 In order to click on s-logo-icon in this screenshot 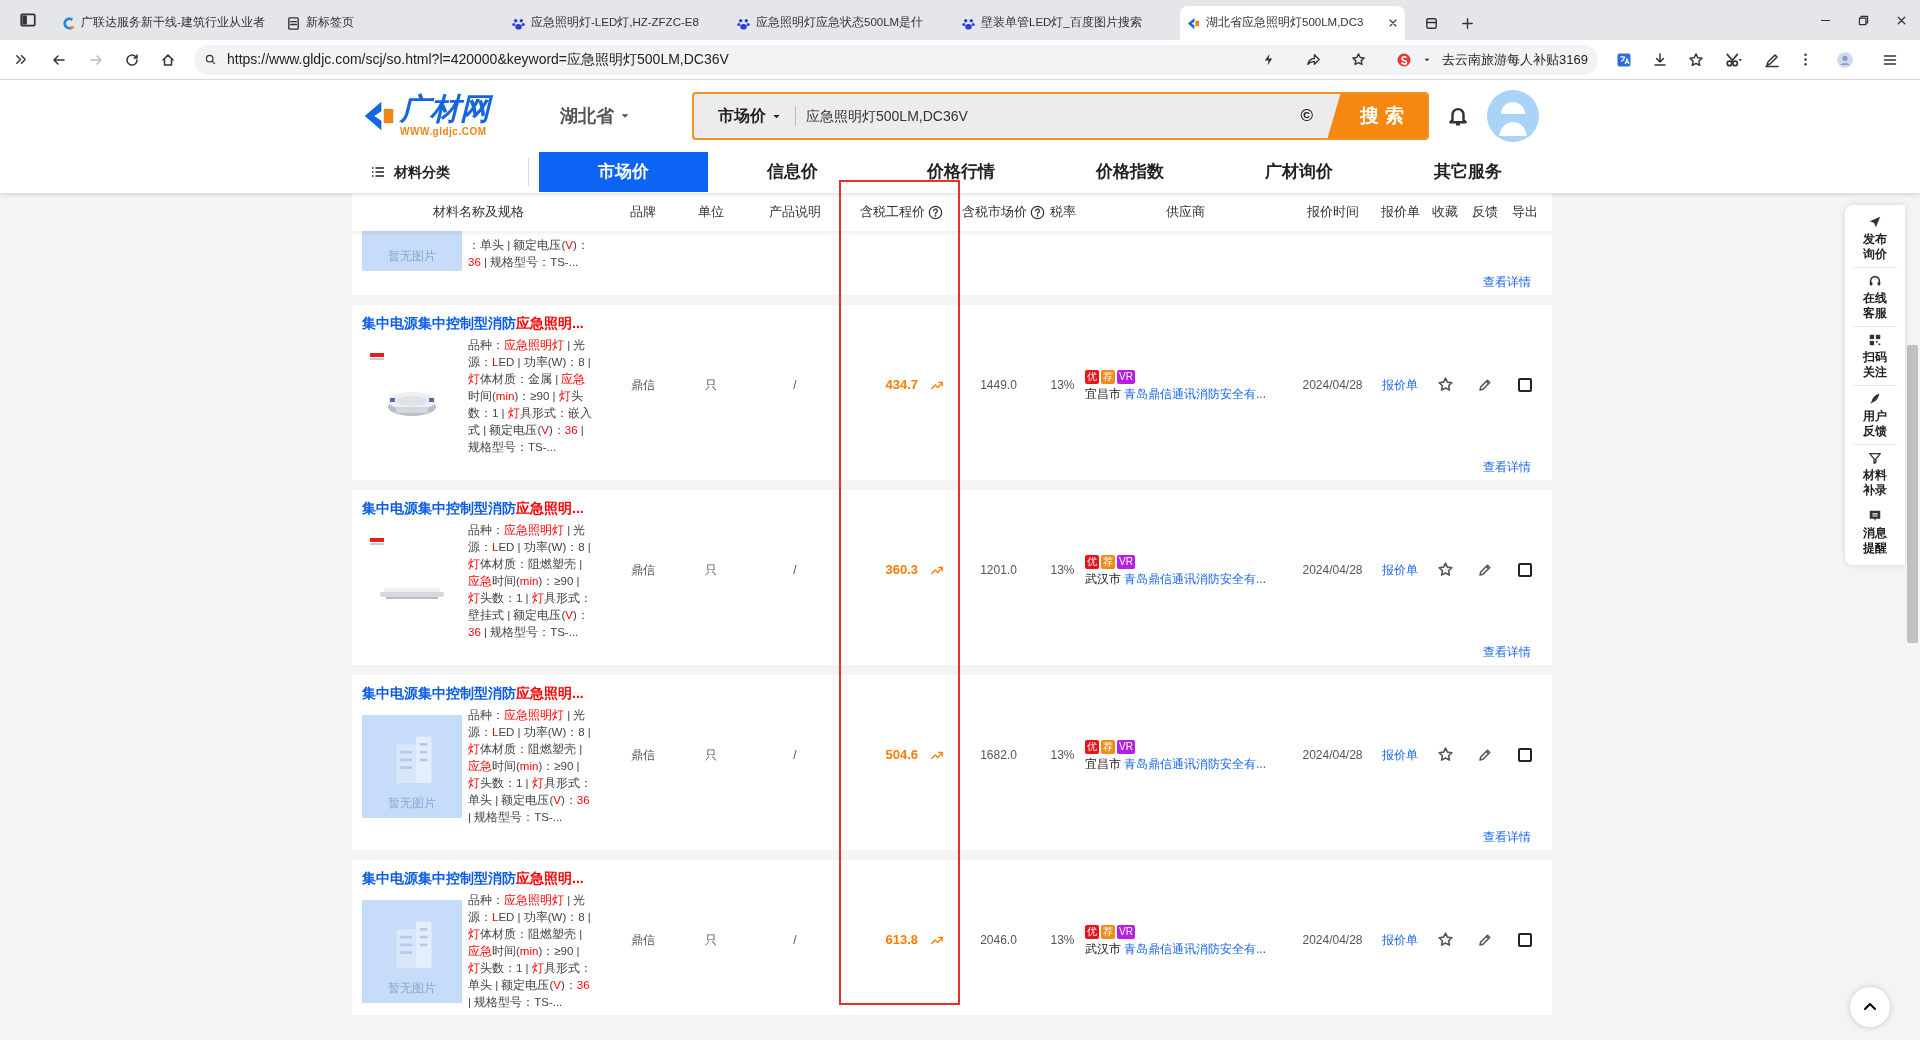, I will do `click(1404, 59)`.